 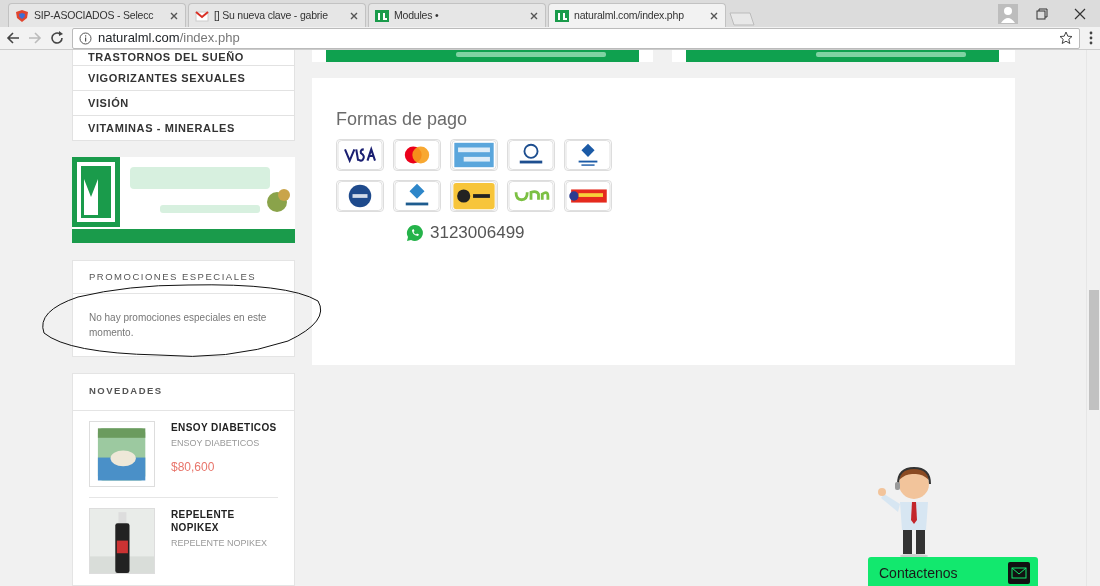 What do you see at coordinates (277, 15) in the screenshot?
I see `browser-tab: [] Su nueva clave - gabrie` at bounding box center [277, 15].